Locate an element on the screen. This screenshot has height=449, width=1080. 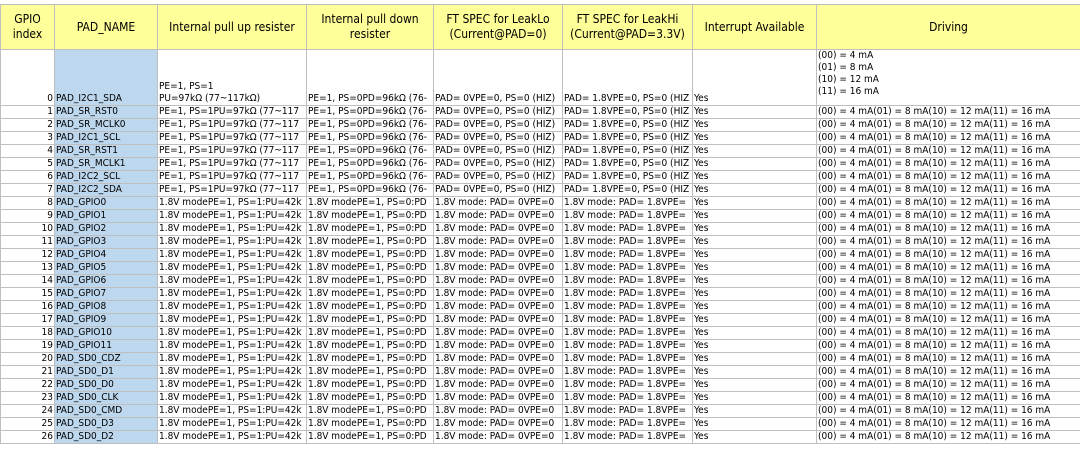
cell-pad-name: PAD_GPIO3 is located at coordinates (106, 242).